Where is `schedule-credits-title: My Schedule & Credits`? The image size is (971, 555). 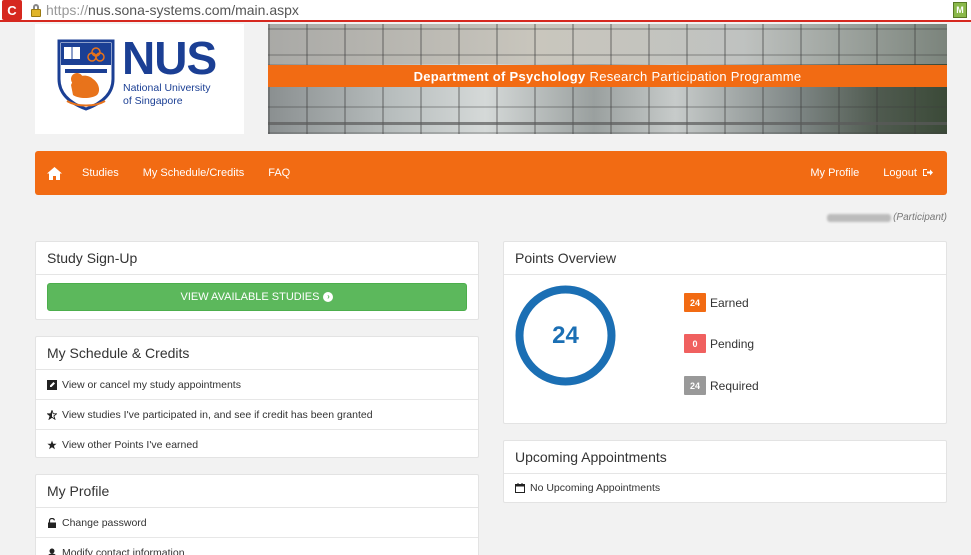
schedule-credits-title: My Schedule & Credits is located at coordinates (257, 353).